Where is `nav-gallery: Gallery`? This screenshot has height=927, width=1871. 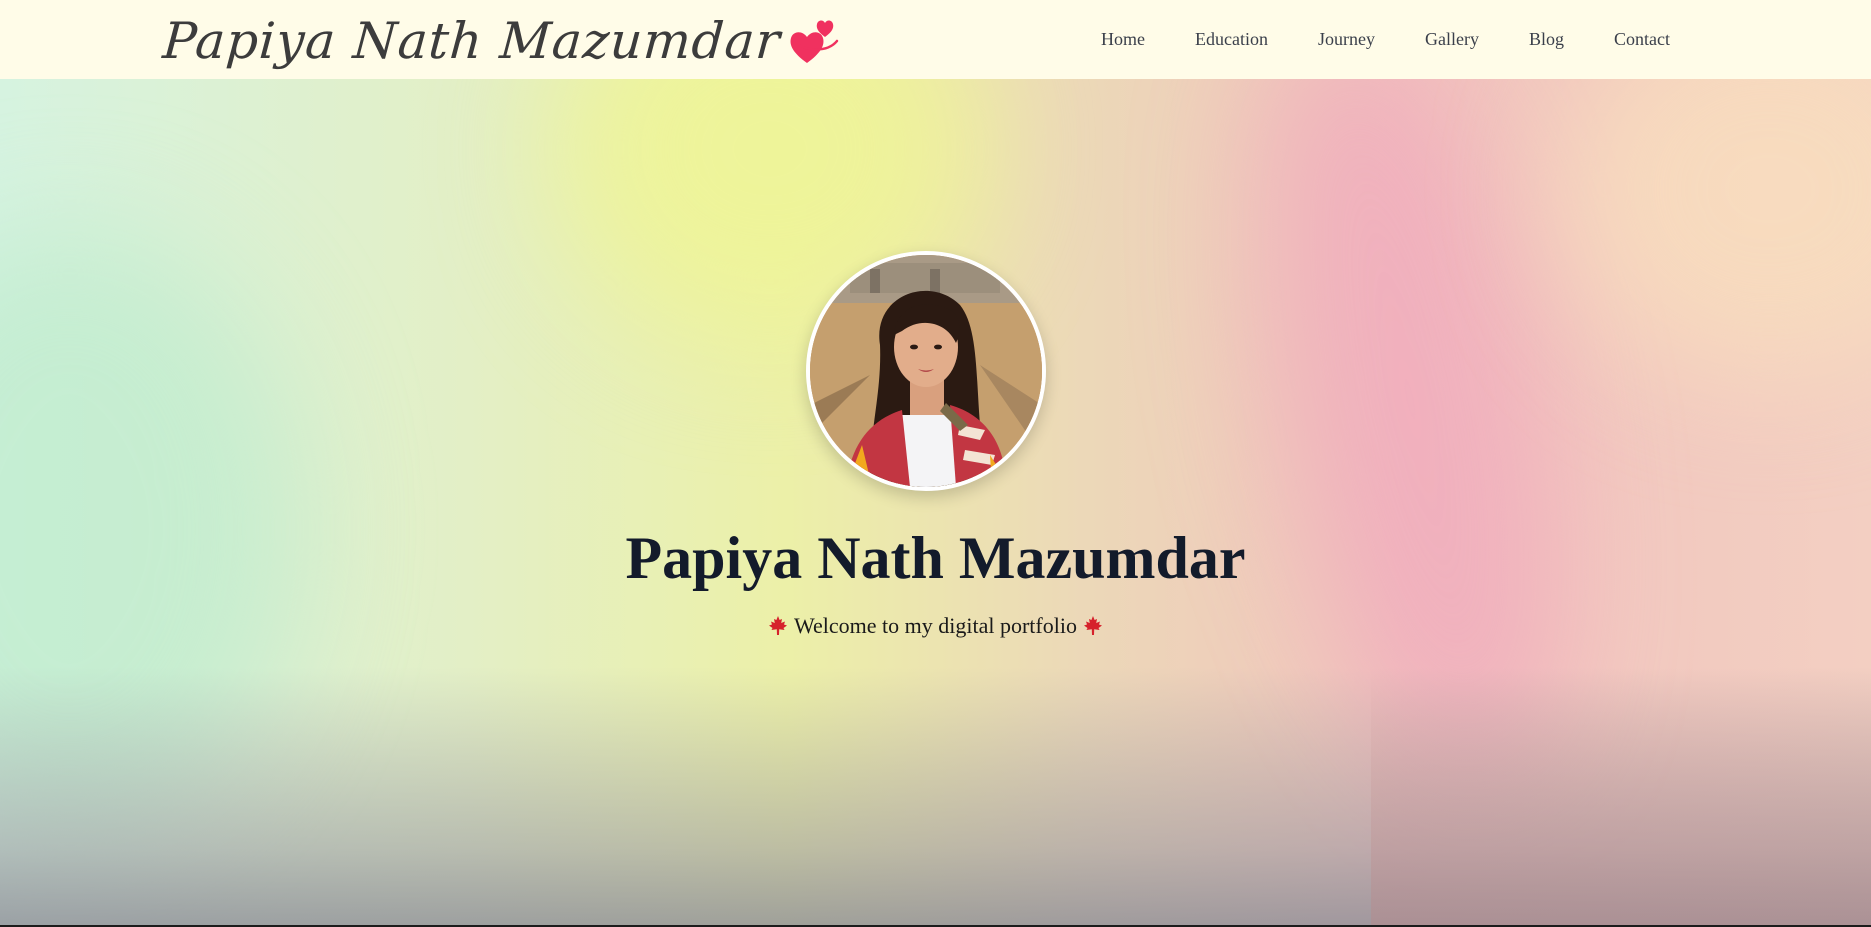 nav-gallery: Gallery is located at coordinates (1452, 39).